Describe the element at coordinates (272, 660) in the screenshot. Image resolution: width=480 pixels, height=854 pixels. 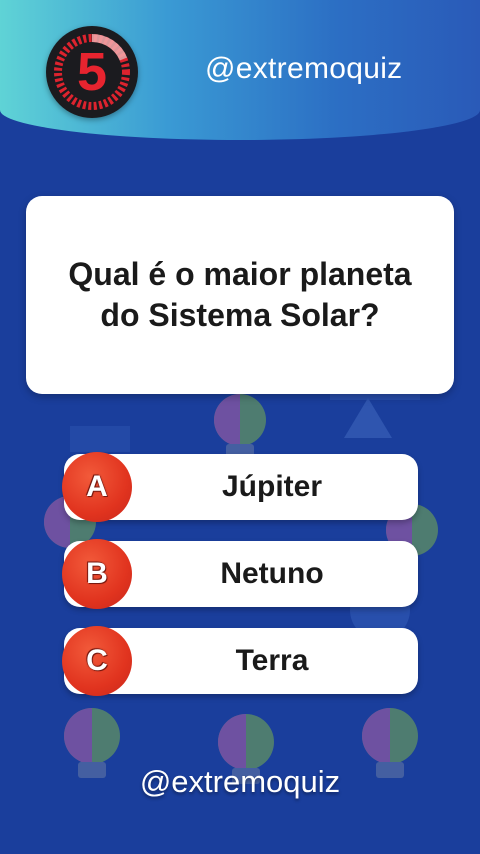
I see `option-label: Terra` at that location.